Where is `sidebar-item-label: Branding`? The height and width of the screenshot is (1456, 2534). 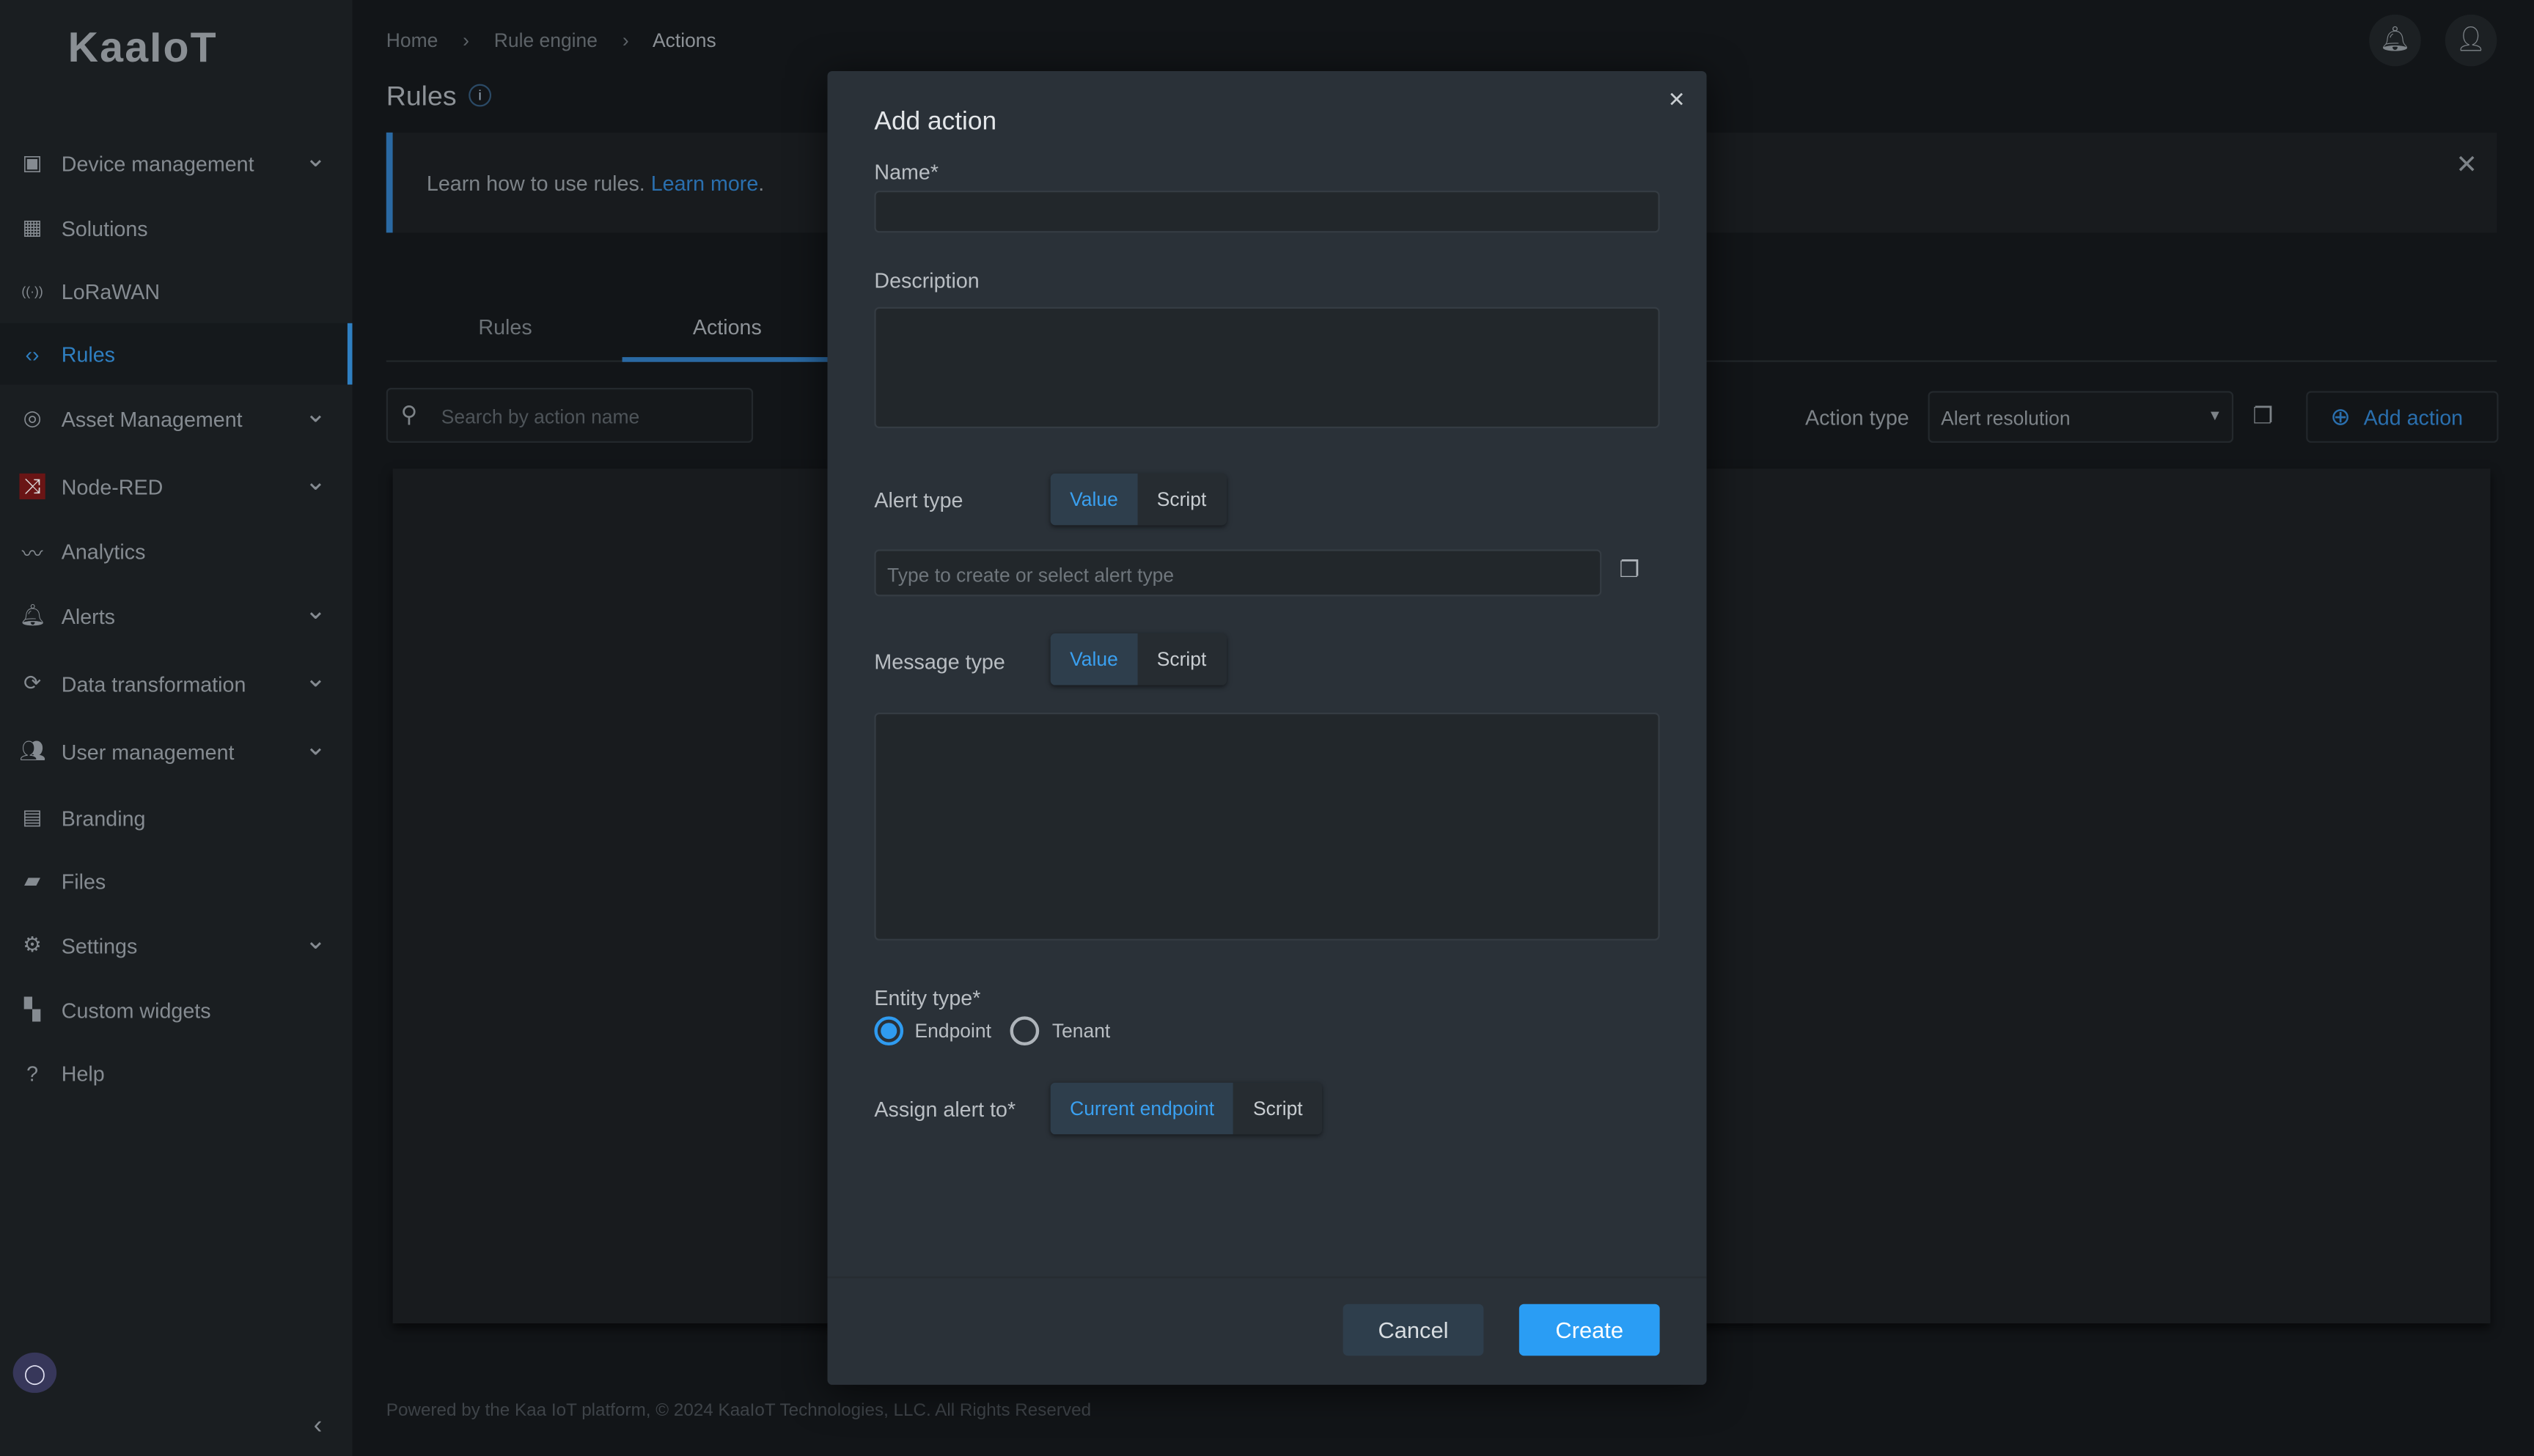
sidebar-item-label: Branding is located at coordinates (103, 817).